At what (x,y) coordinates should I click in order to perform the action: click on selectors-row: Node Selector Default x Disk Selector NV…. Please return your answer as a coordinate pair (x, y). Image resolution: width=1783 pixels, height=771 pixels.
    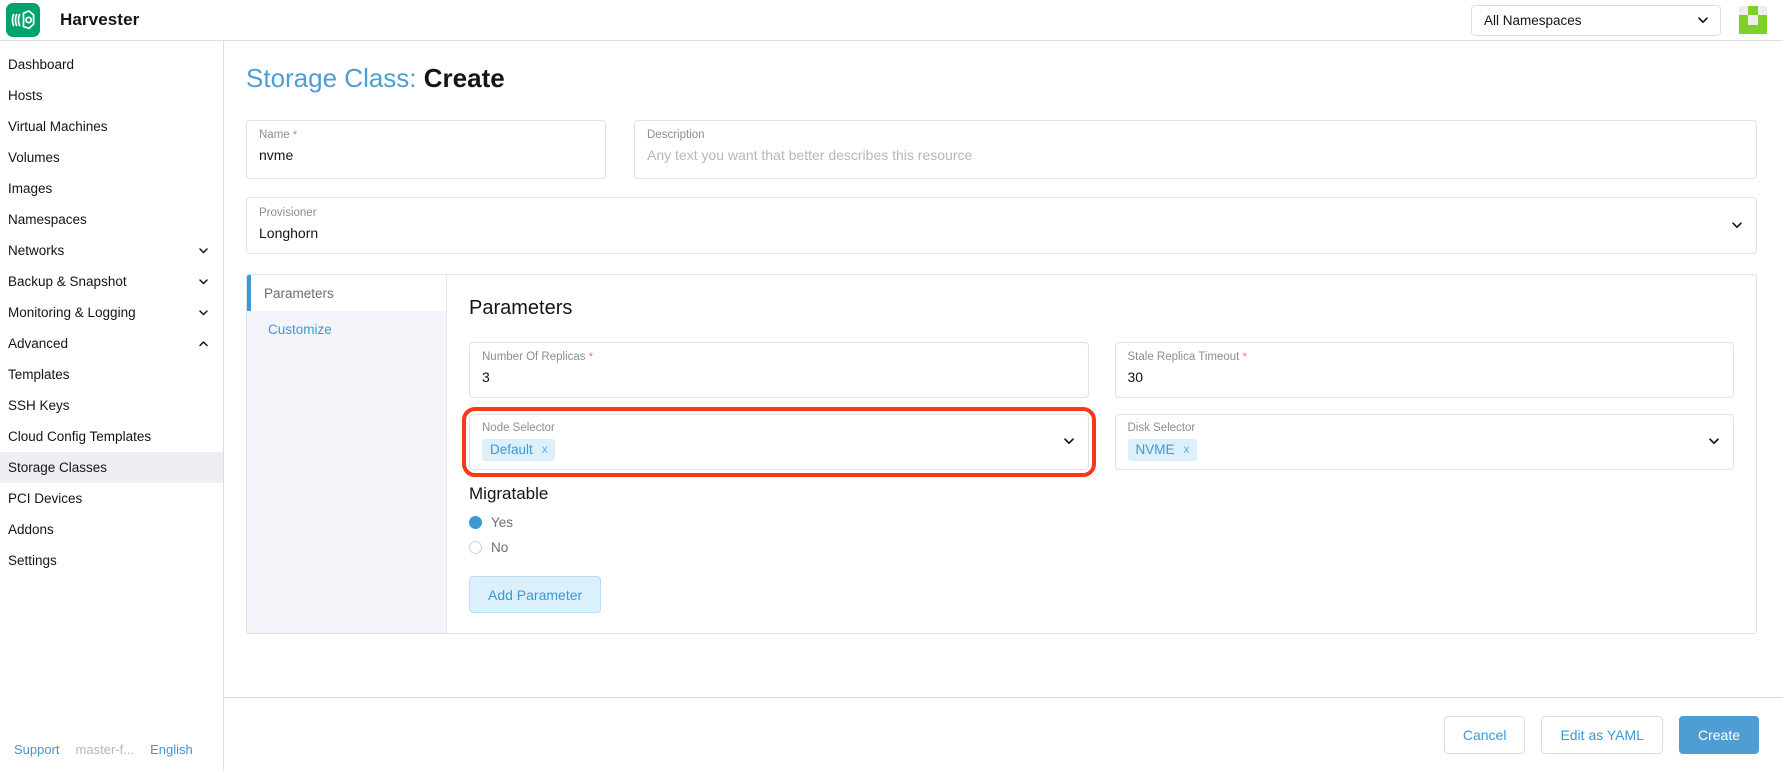
    Looking at the image, I should click on (1101, 442).